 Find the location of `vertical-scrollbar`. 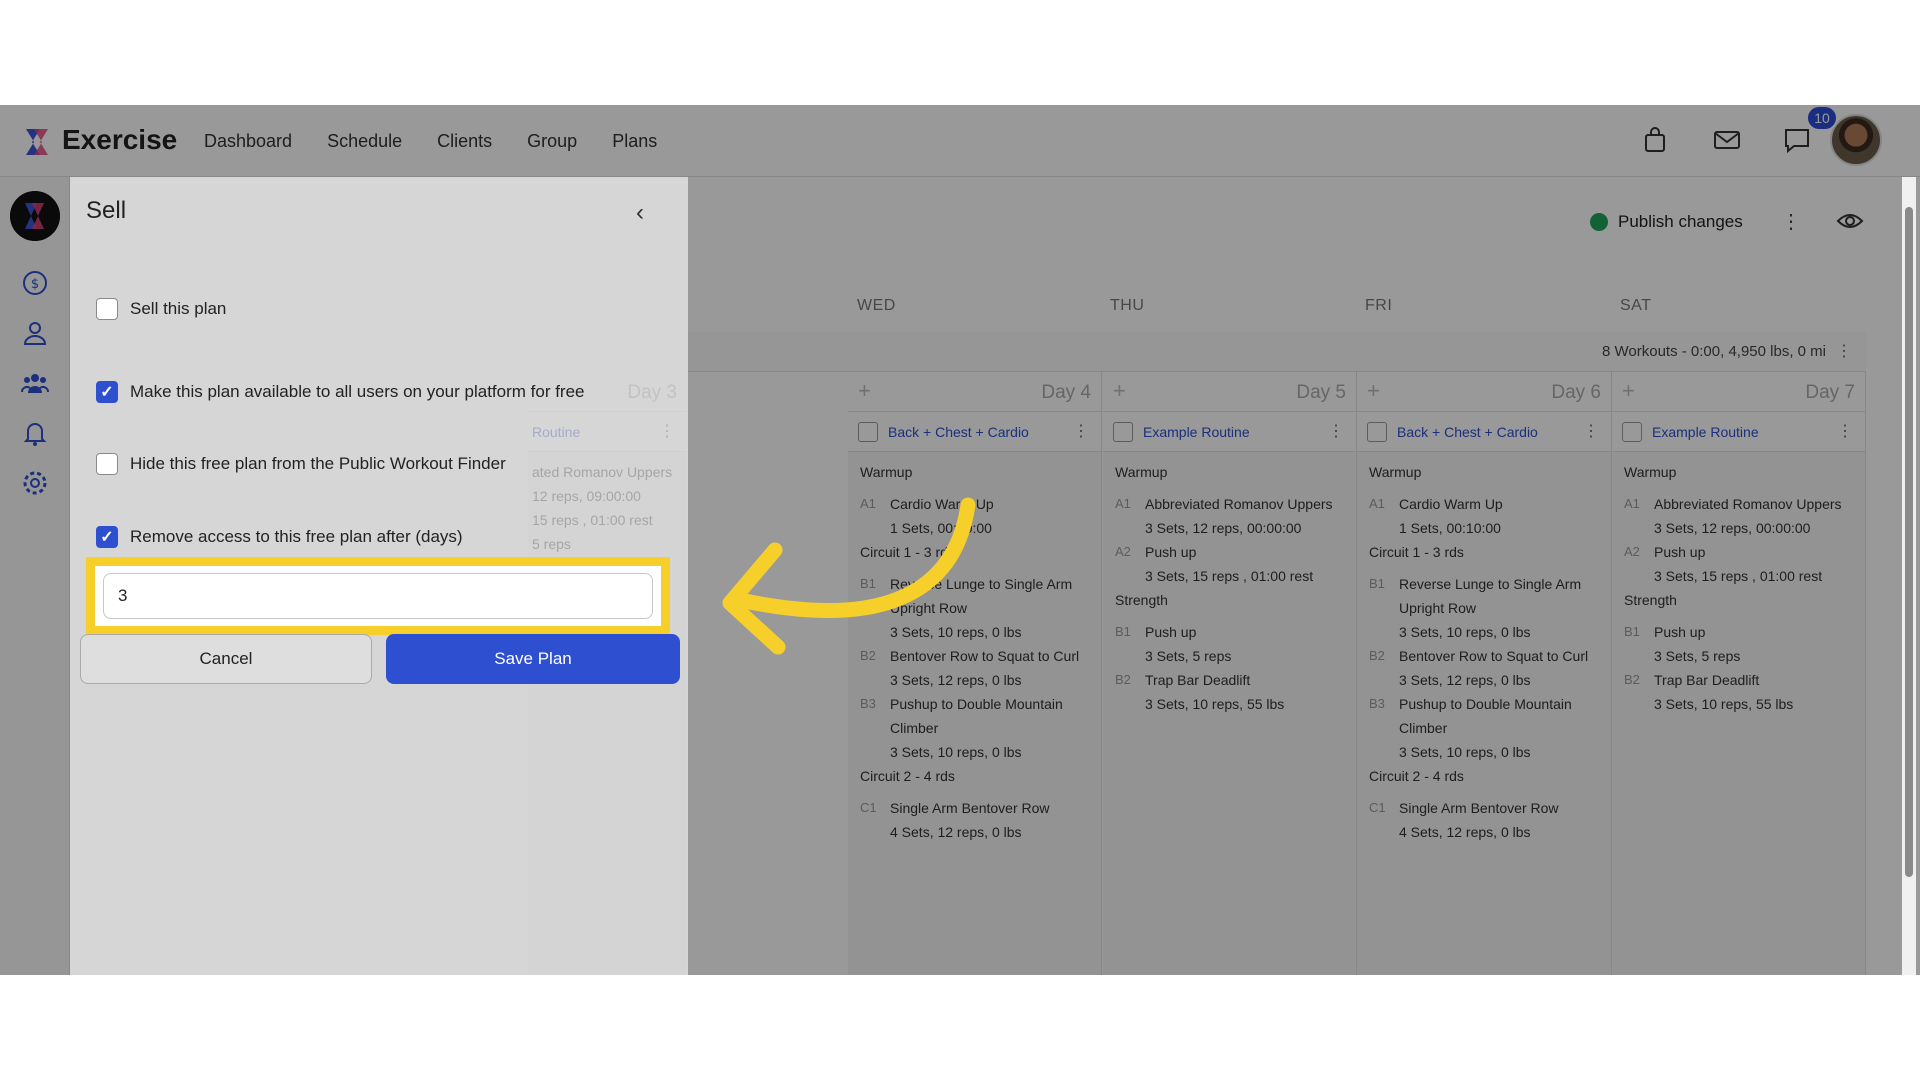

vertical-scrollbar is located at coordinates (1909, 576).